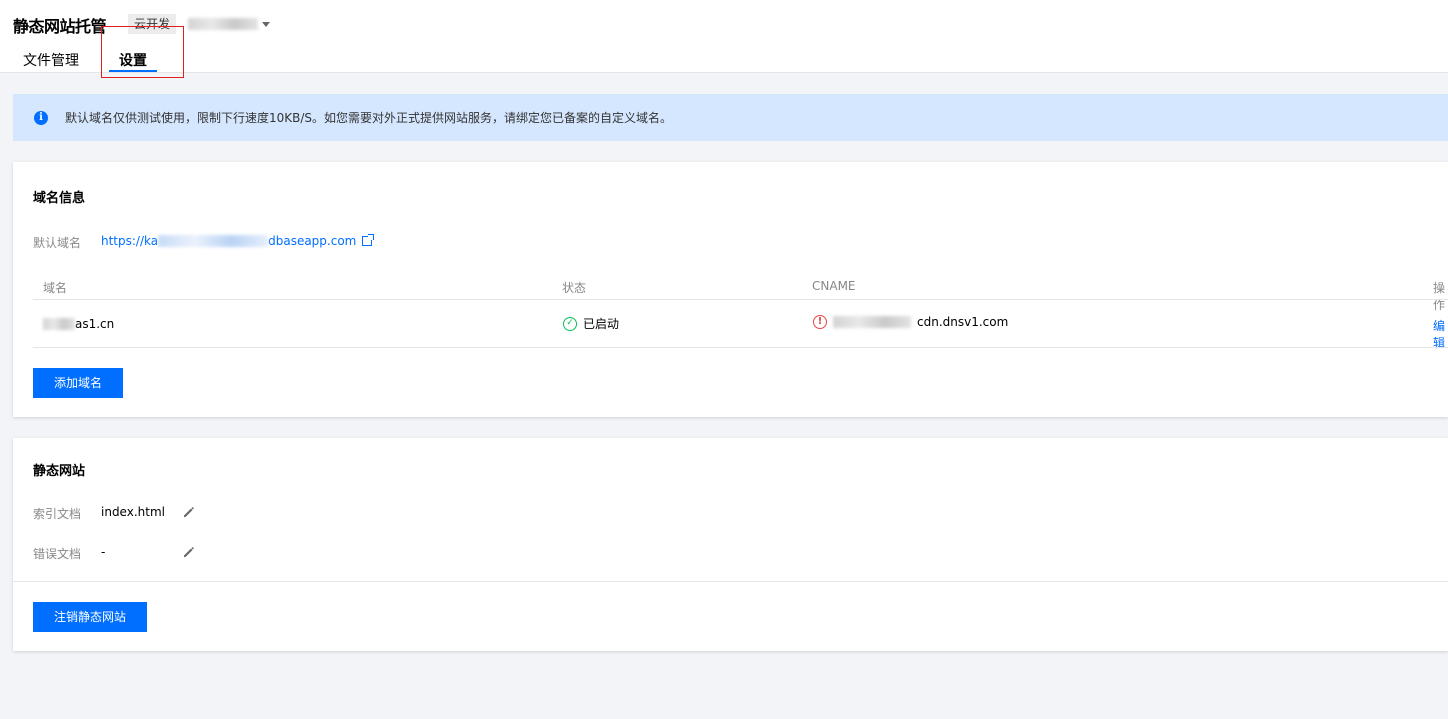 The width and height of the screenshot is (1448, 719). I want to click on external-link-icon, so click(368, 240).